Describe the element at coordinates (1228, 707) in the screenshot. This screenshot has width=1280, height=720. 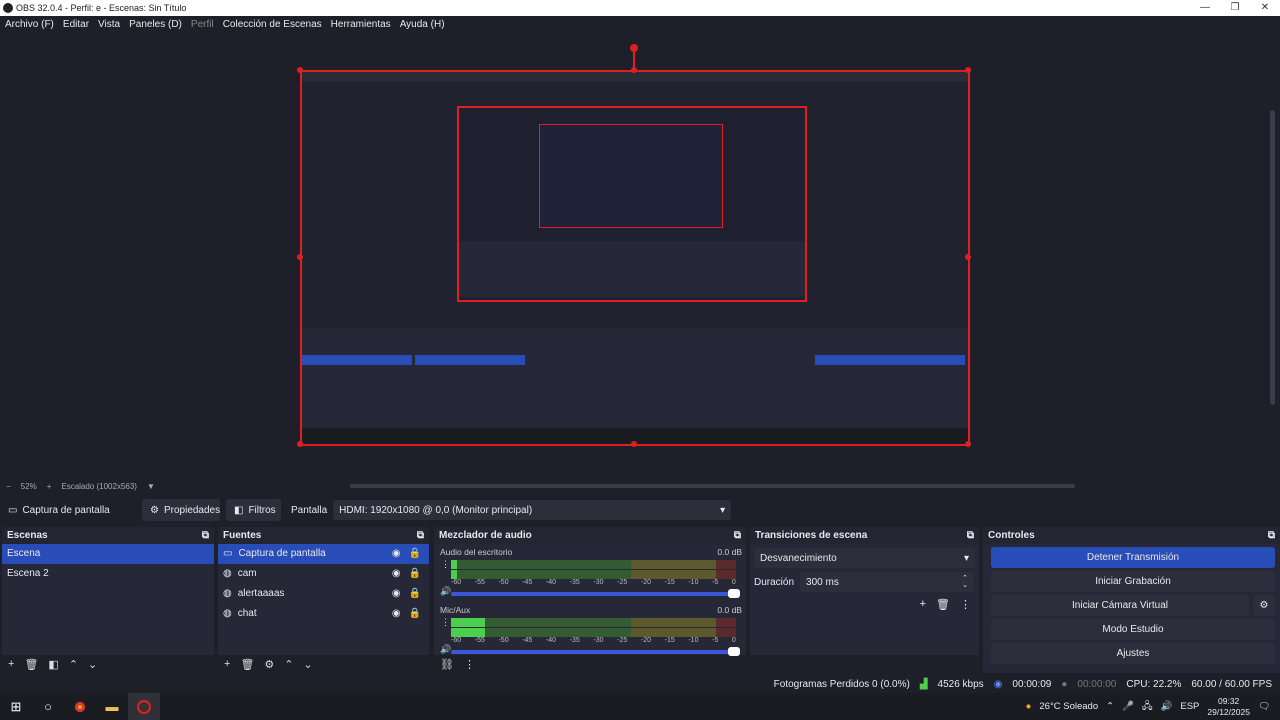
I see `clock: 09:32 29/12/2025` at that location.